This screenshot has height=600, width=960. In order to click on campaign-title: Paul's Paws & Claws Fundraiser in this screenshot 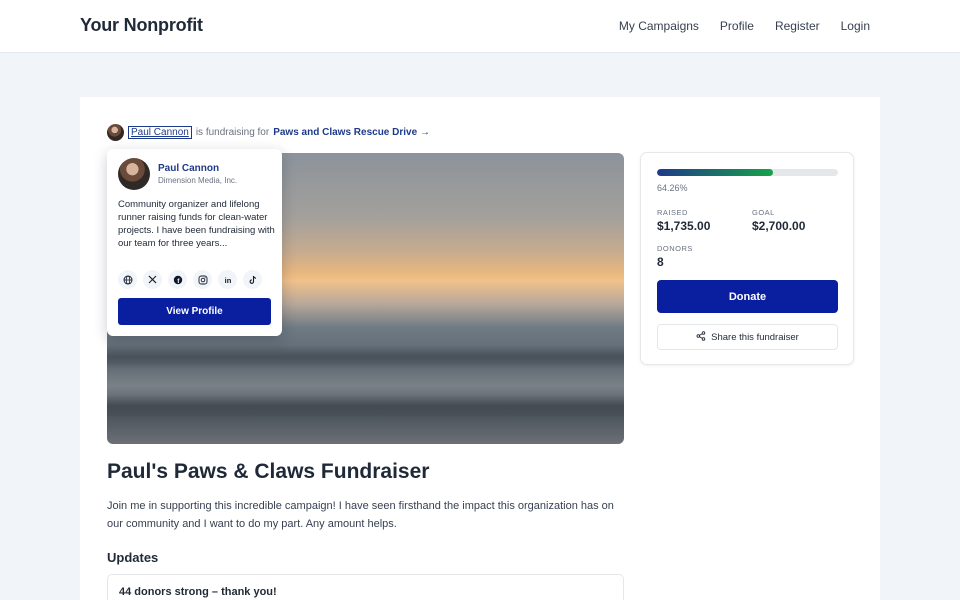, I will do `click(268, 471)`.